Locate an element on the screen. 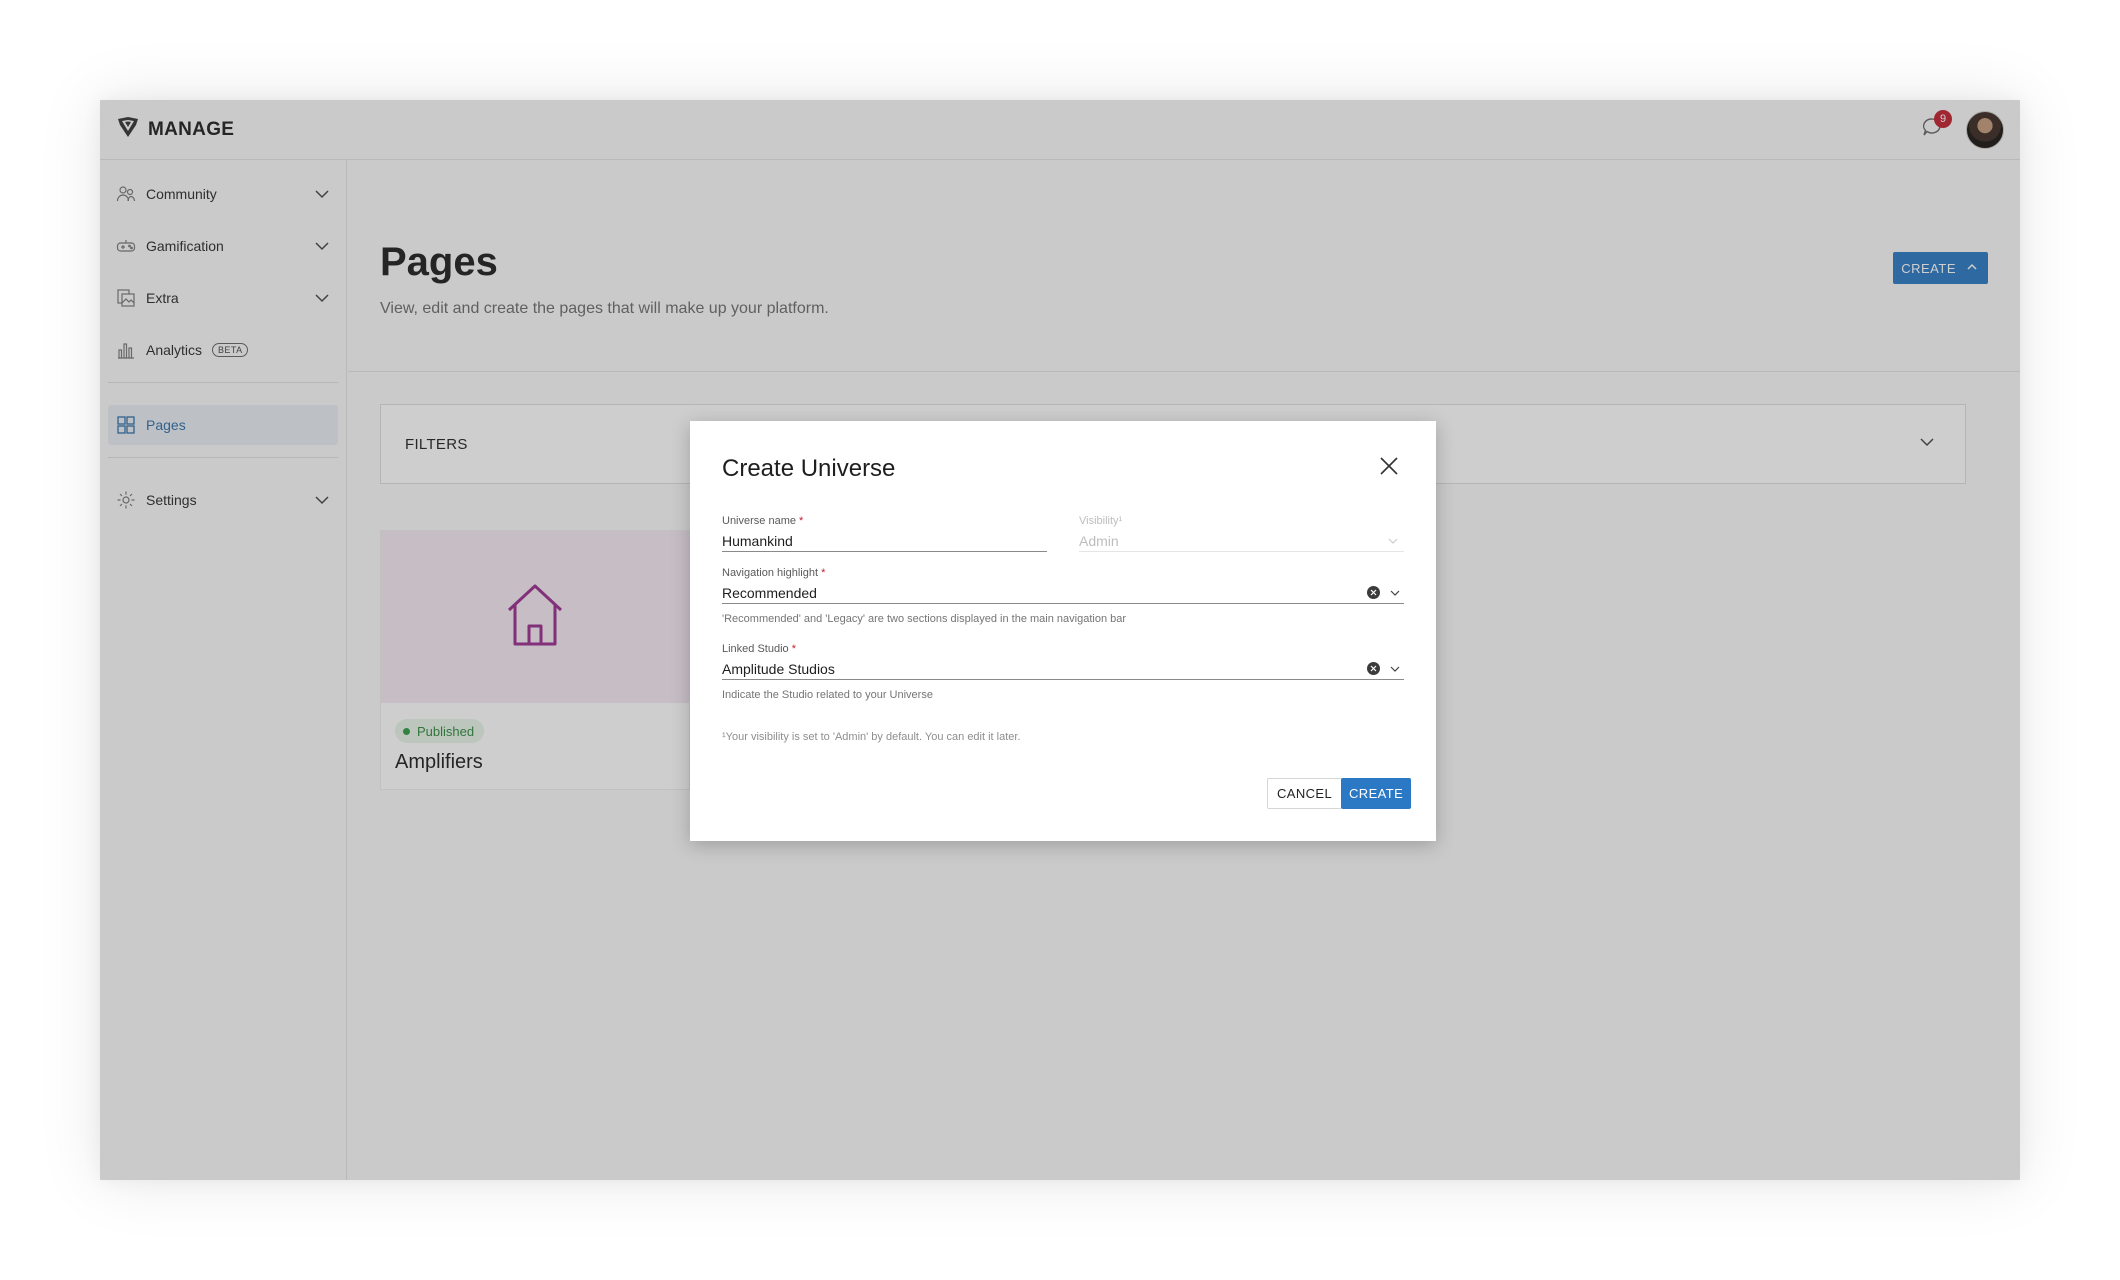  visibility-field: Visibility¹ Admin is located at coordinates (1241, 533).